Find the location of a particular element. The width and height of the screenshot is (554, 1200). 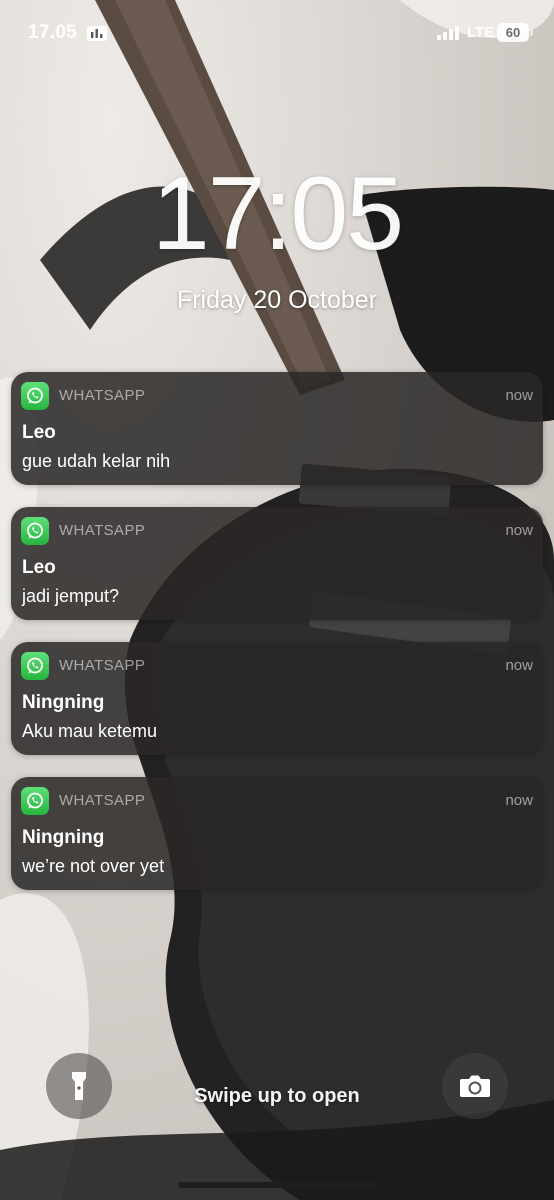

notification-message: Aku mau ketemu is located at coordinates (90, 731).